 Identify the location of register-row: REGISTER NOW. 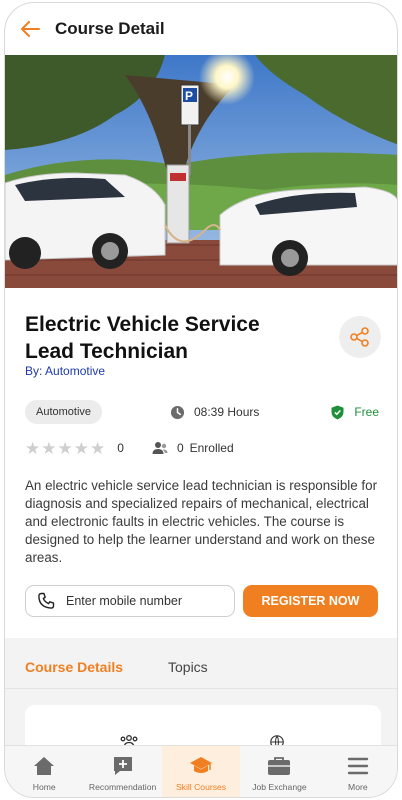
(203, 601).